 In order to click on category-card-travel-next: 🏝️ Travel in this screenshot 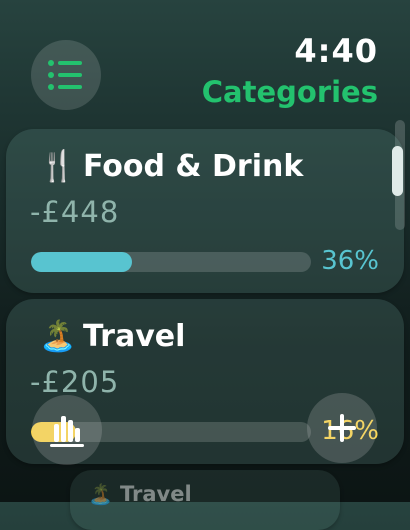, I will do `click(205, 500)`.